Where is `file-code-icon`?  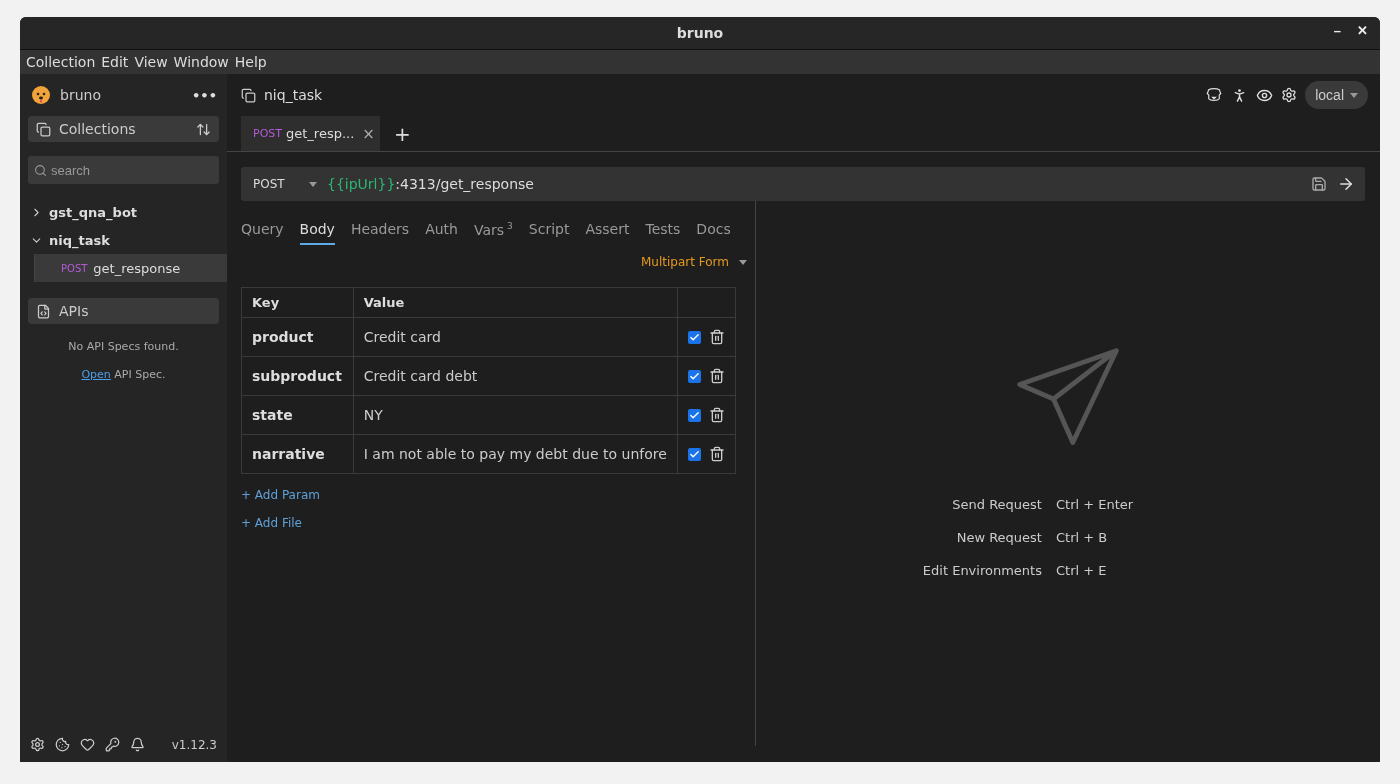
file-code-icon is located at coordinates (43, 311).